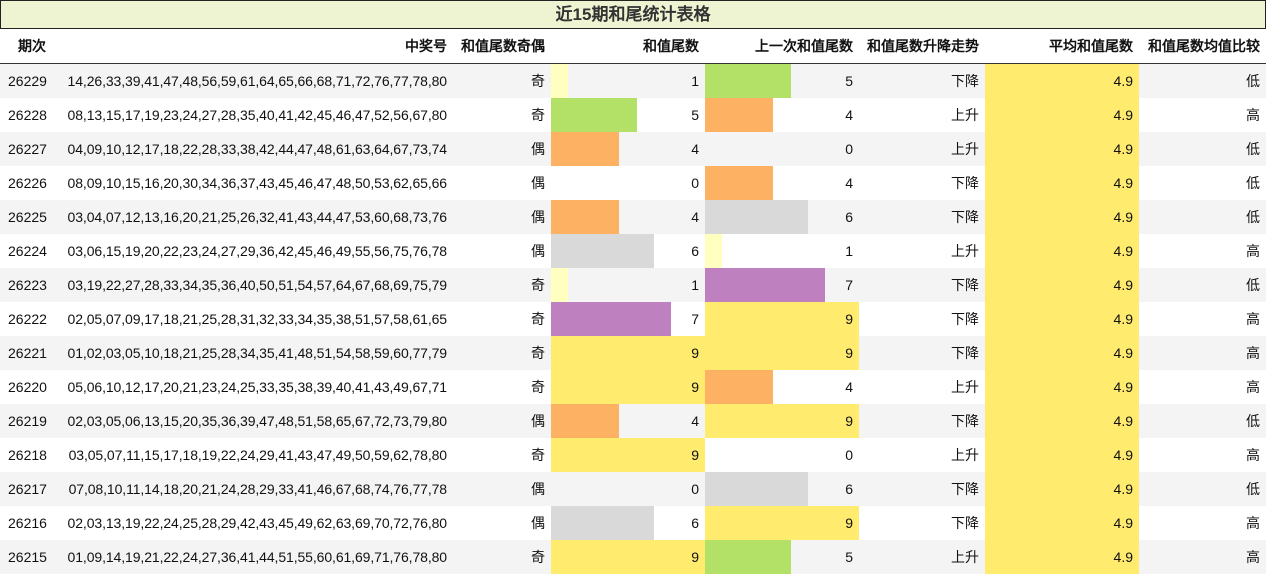 The image size is (1266, 575). Describe the element at coordinates (27, 46) in the screenshot. I see `header-issue: 期次` at that location.